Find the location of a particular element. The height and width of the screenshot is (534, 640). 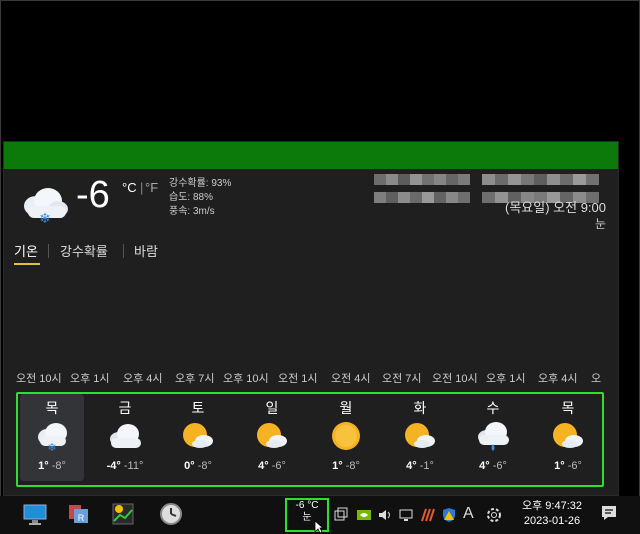

cloud-icon is located at coordinates (125, 436).